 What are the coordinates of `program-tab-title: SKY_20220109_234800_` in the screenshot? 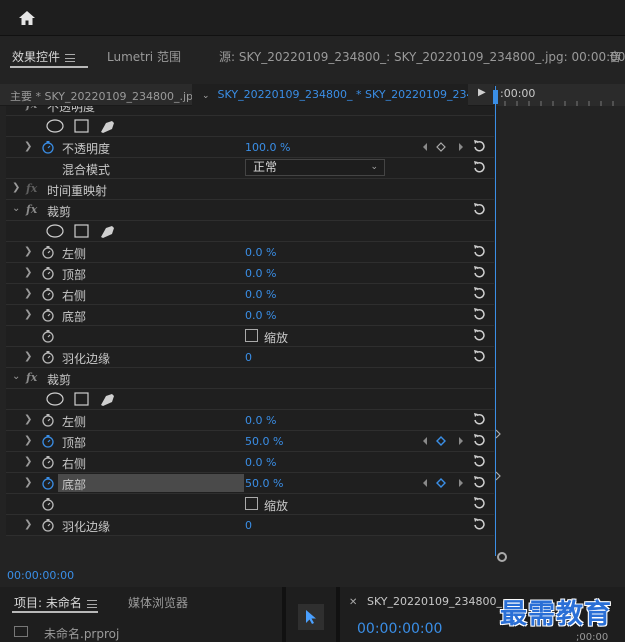 It's located at (434, 601).